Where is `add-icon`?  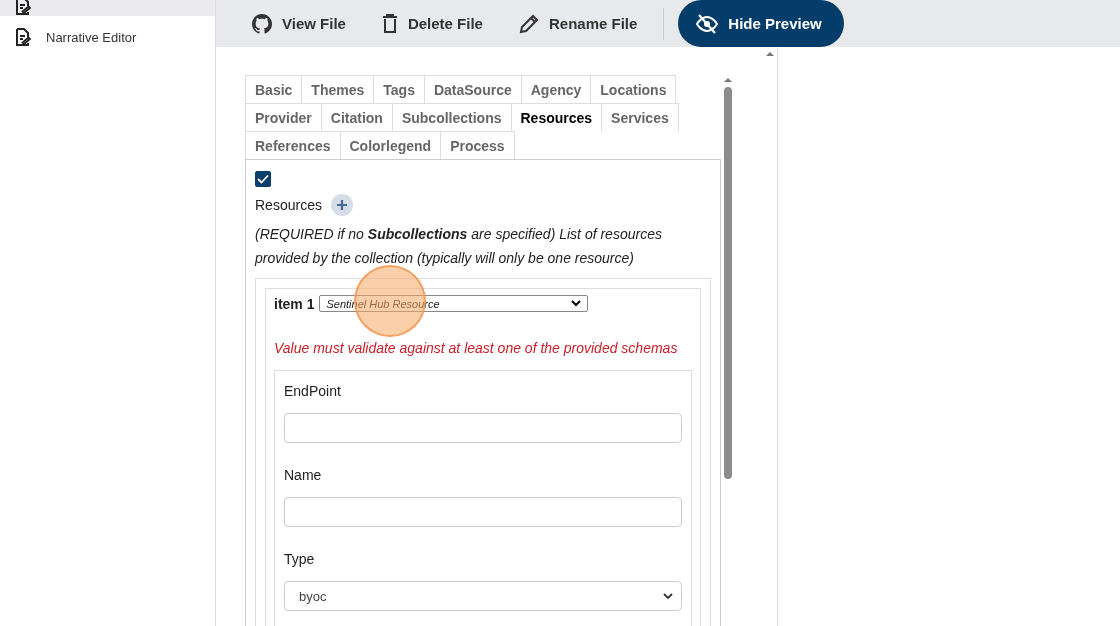 add-icon is located at coordinates (341, 205).